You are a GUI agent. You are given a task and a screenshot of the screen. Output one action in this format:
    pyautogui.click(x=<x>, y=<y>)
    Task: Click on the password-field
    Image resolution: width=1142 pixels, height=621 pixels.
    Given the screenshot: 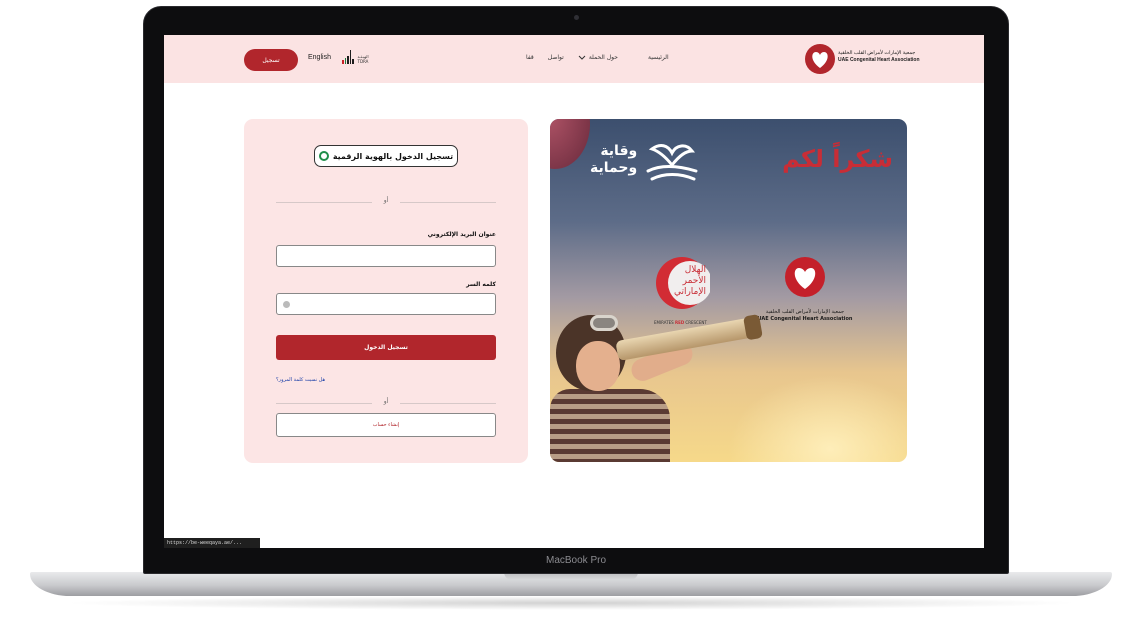 What is the action you would take?
    pyautogui.click(x=386, y=304)
    